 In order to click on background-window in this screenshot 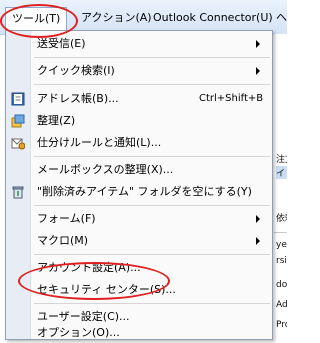, I will do `click(280, 188)`.